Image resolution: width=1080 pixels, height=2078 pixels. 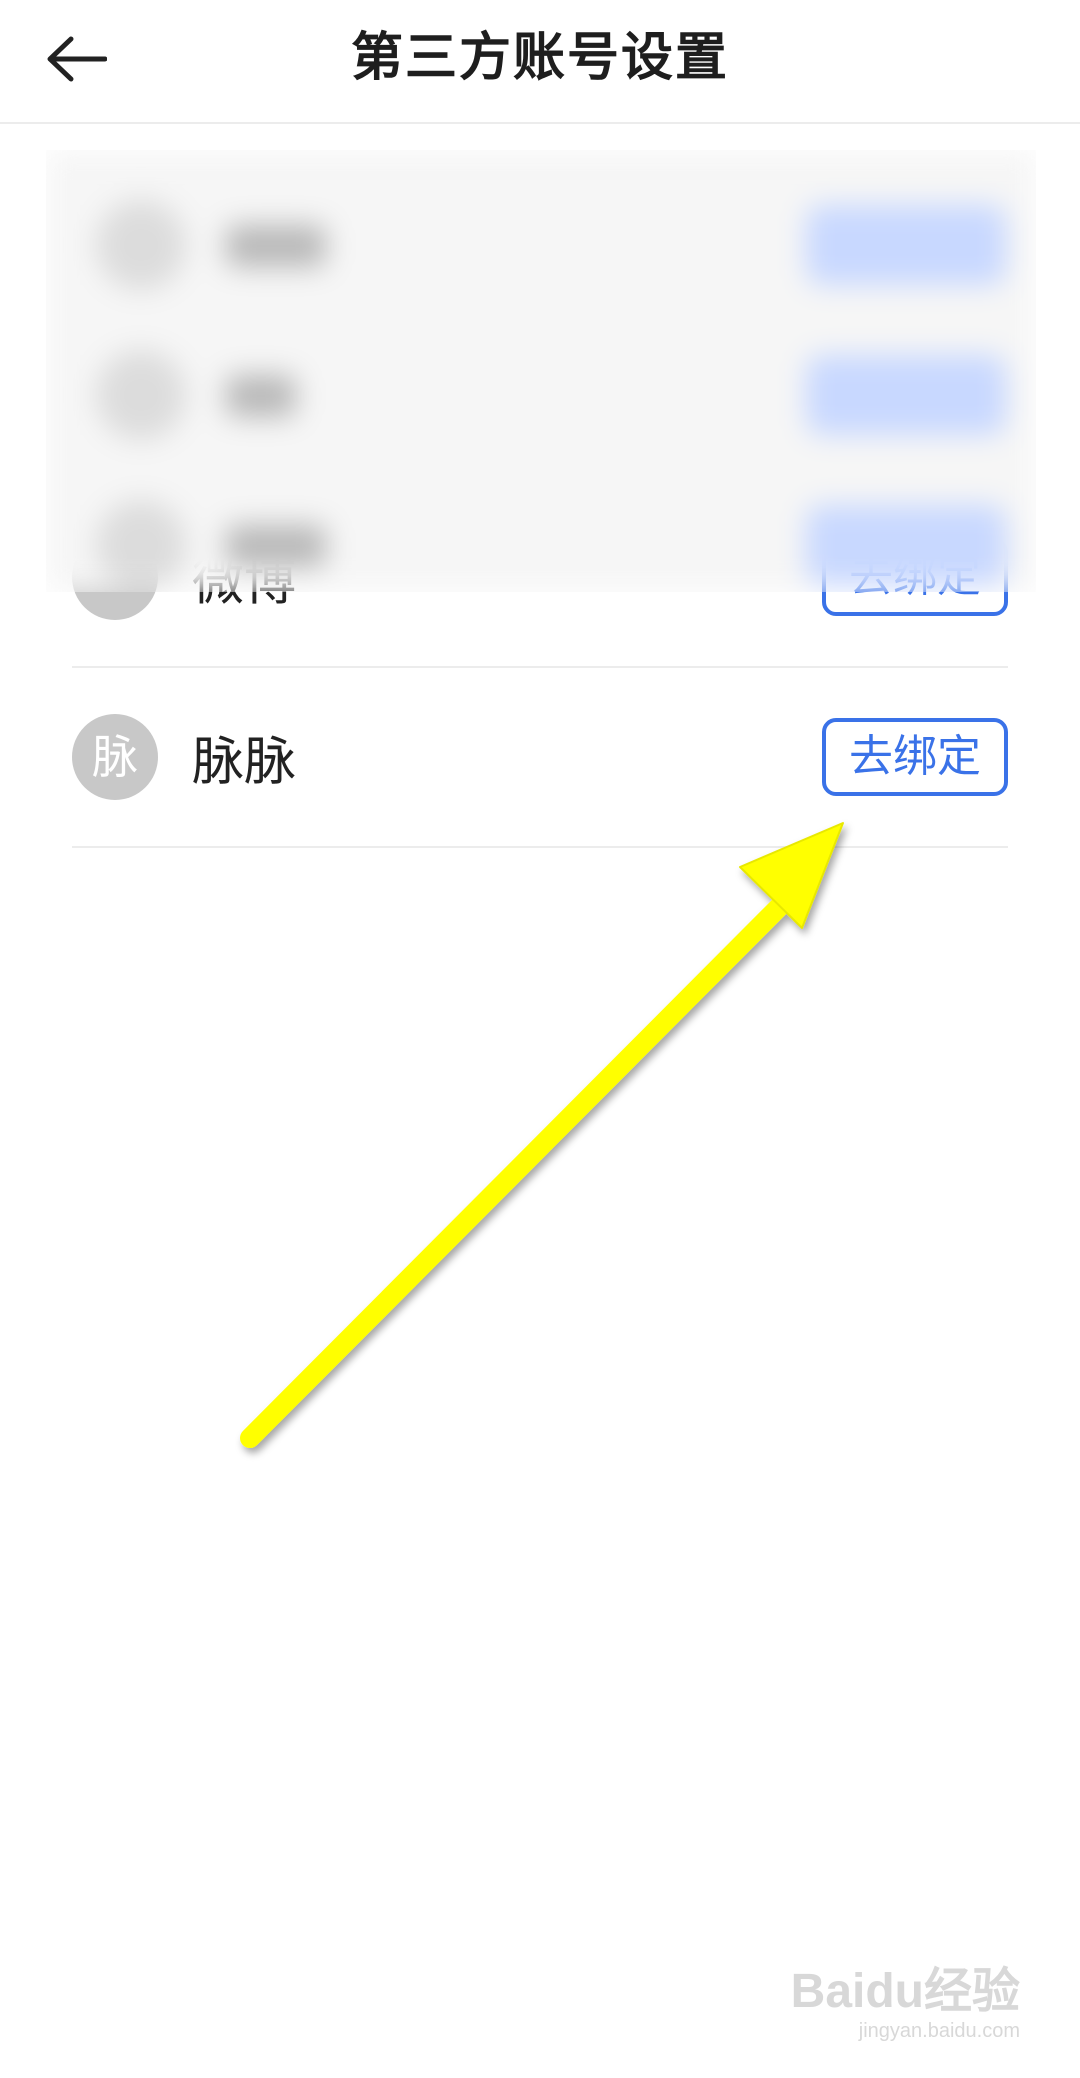 I want to click on watermark-brand: Baidu经验, so click(x=905, y=1991).